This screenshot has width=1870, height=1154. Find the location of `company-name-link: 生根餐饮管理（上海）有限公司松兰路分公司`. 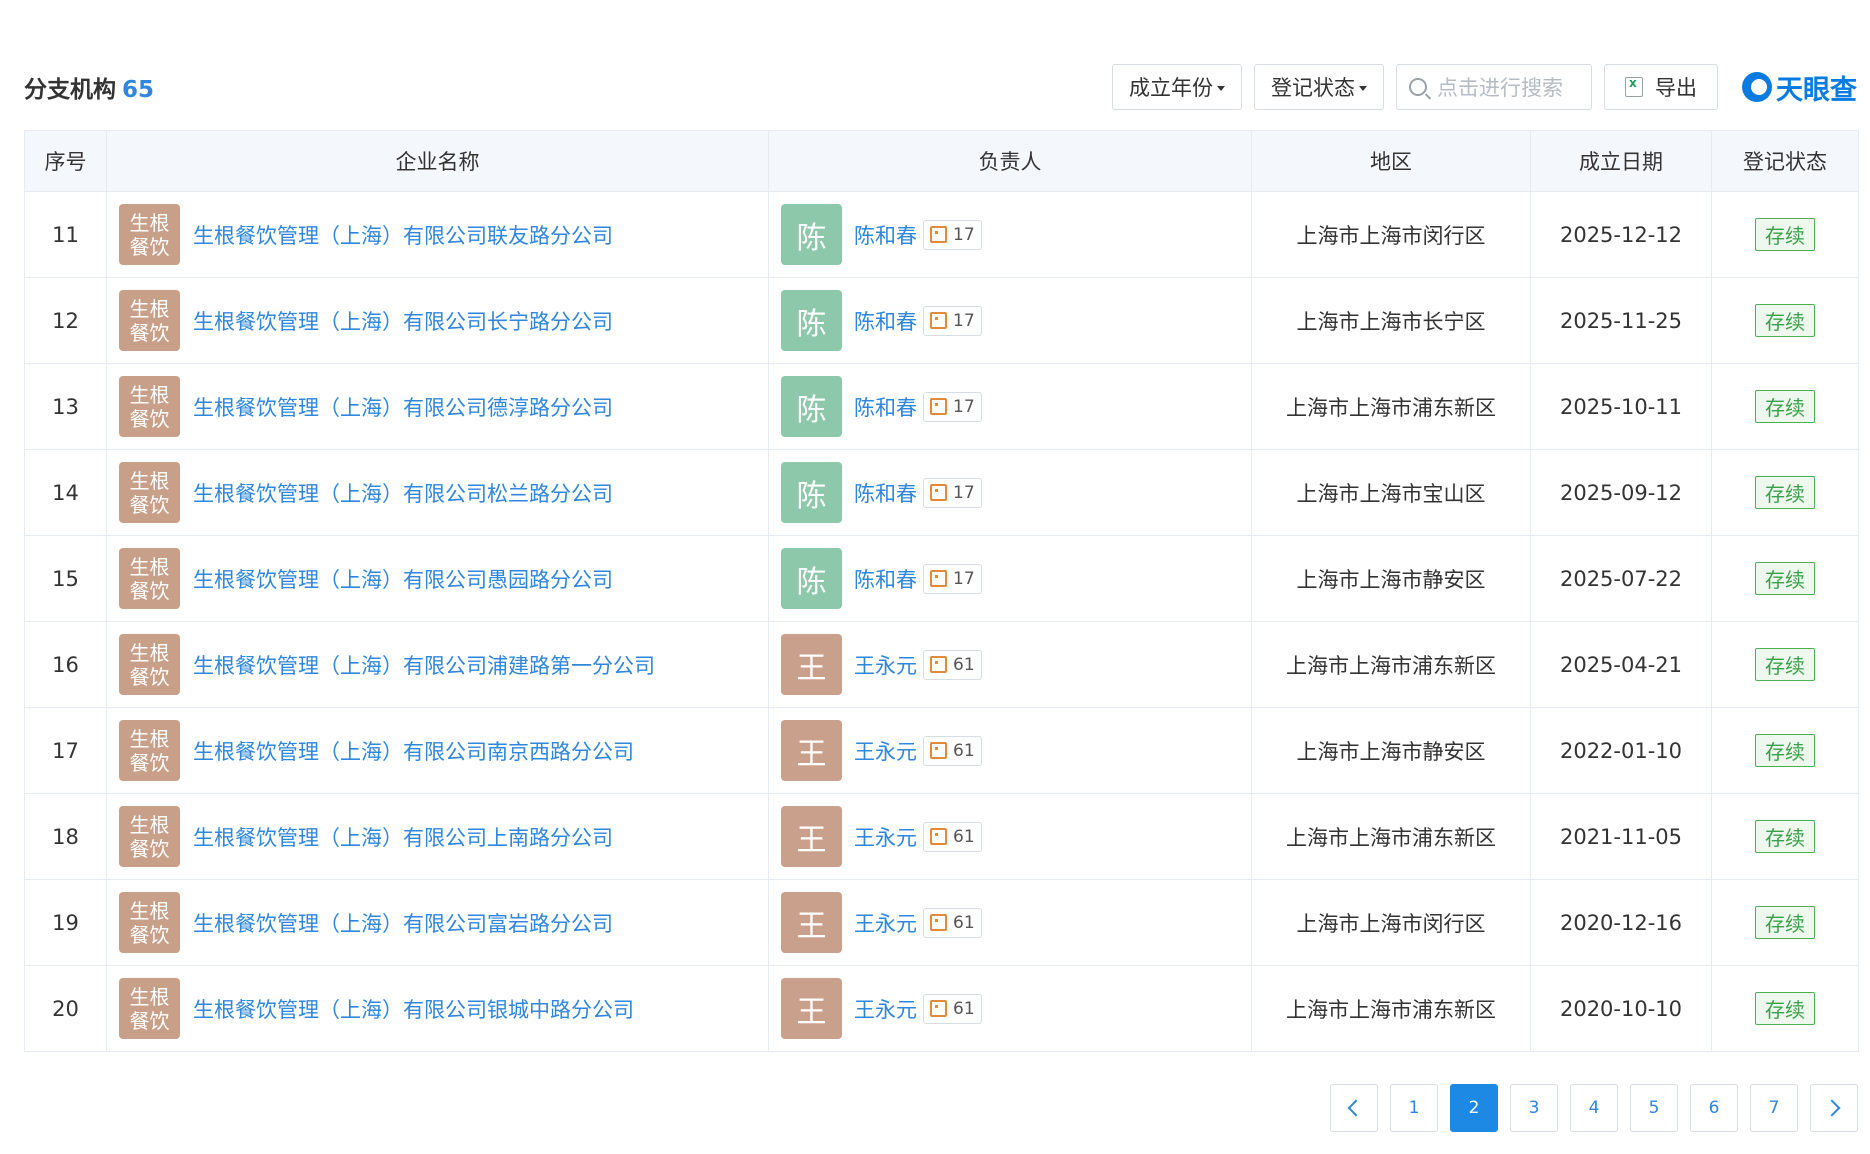

company-name-link: 生根餐饮管理（上海）有限公司松兰路分公司 is located at coordinates (403, 493).